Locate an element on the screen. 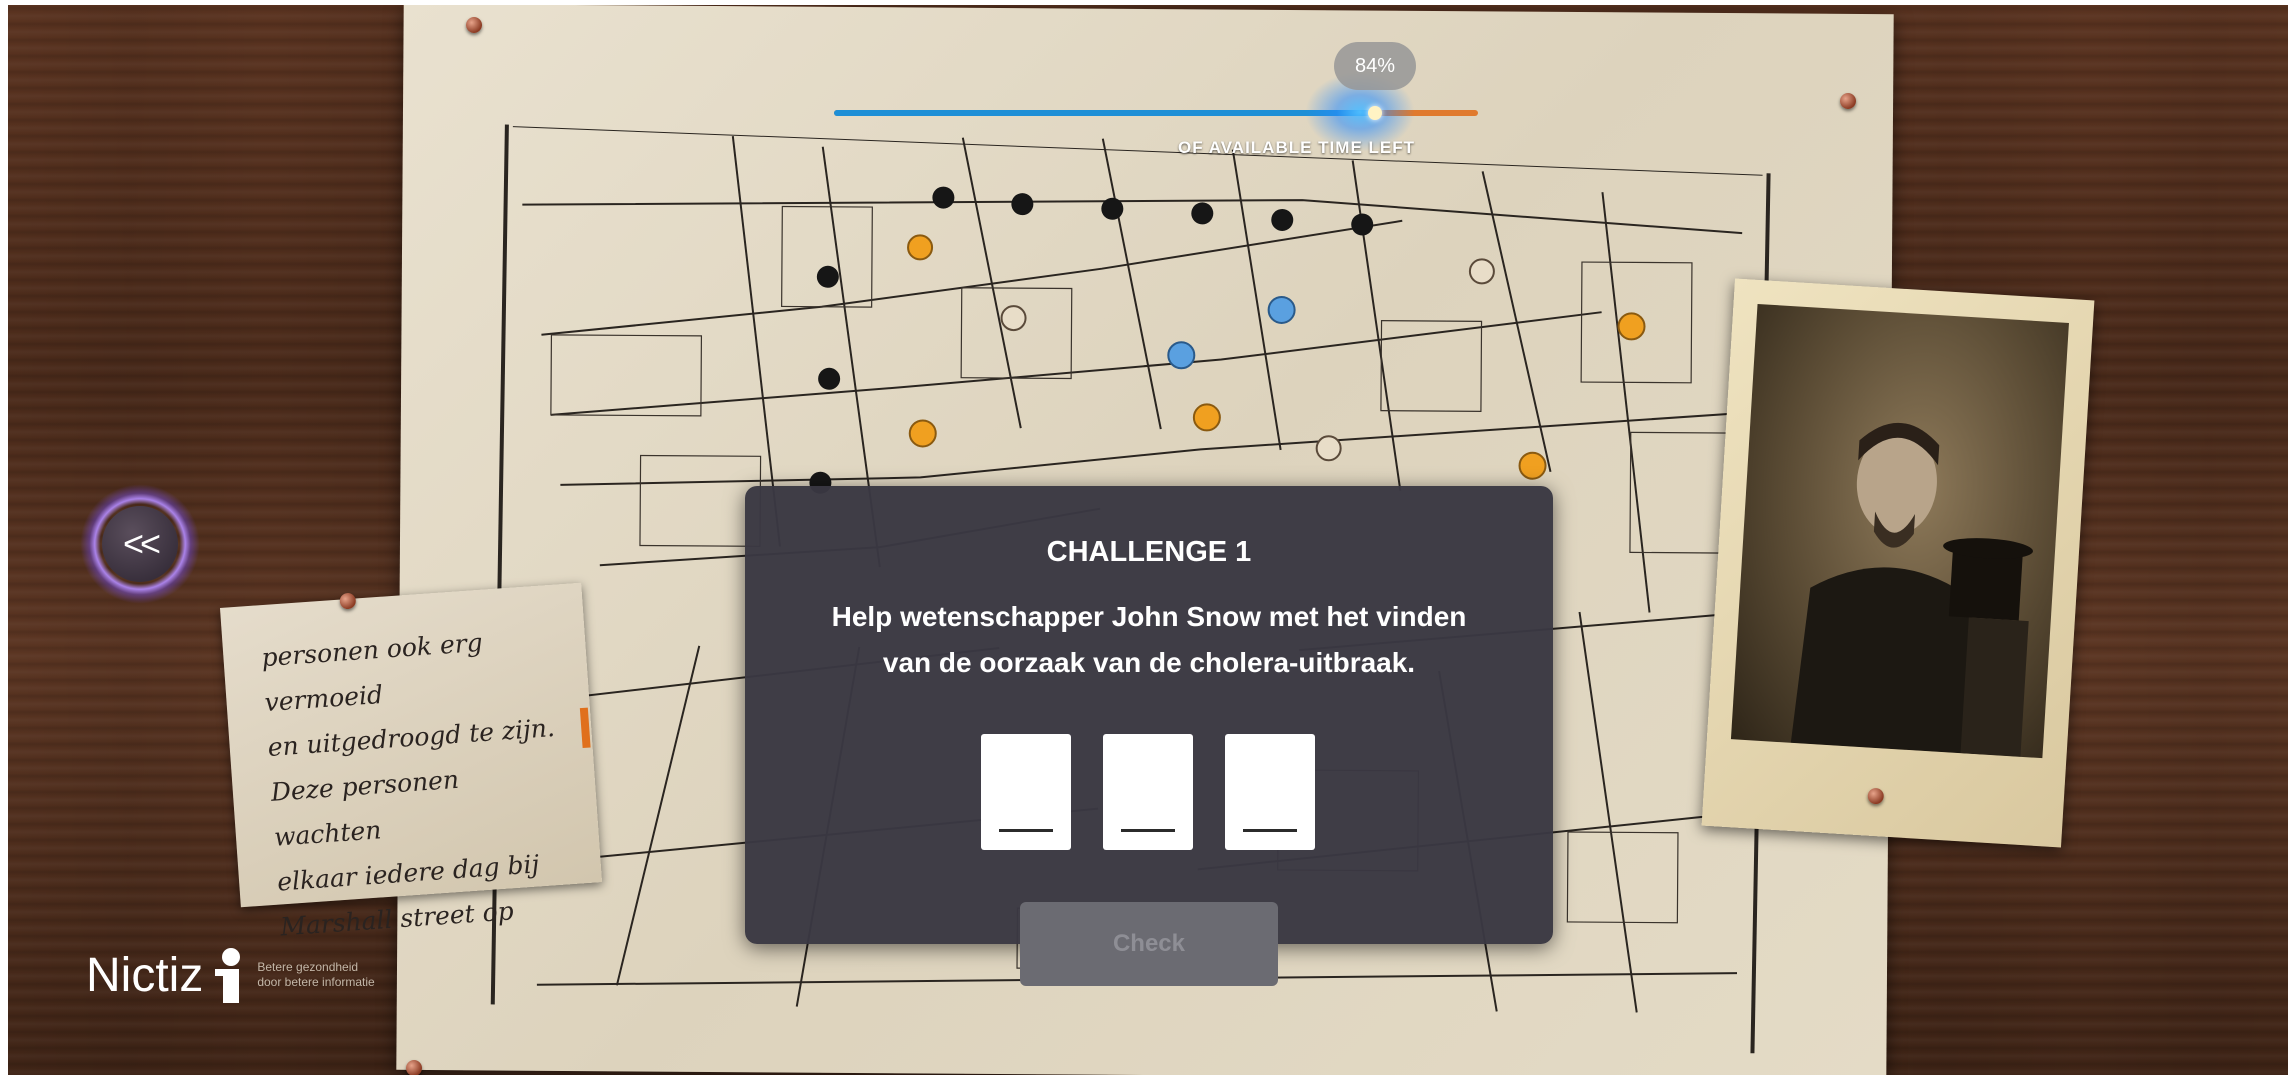 The width and height of the screenshot is (2292, 1075). time-progress-fill is located at coordinates (1104, 113).